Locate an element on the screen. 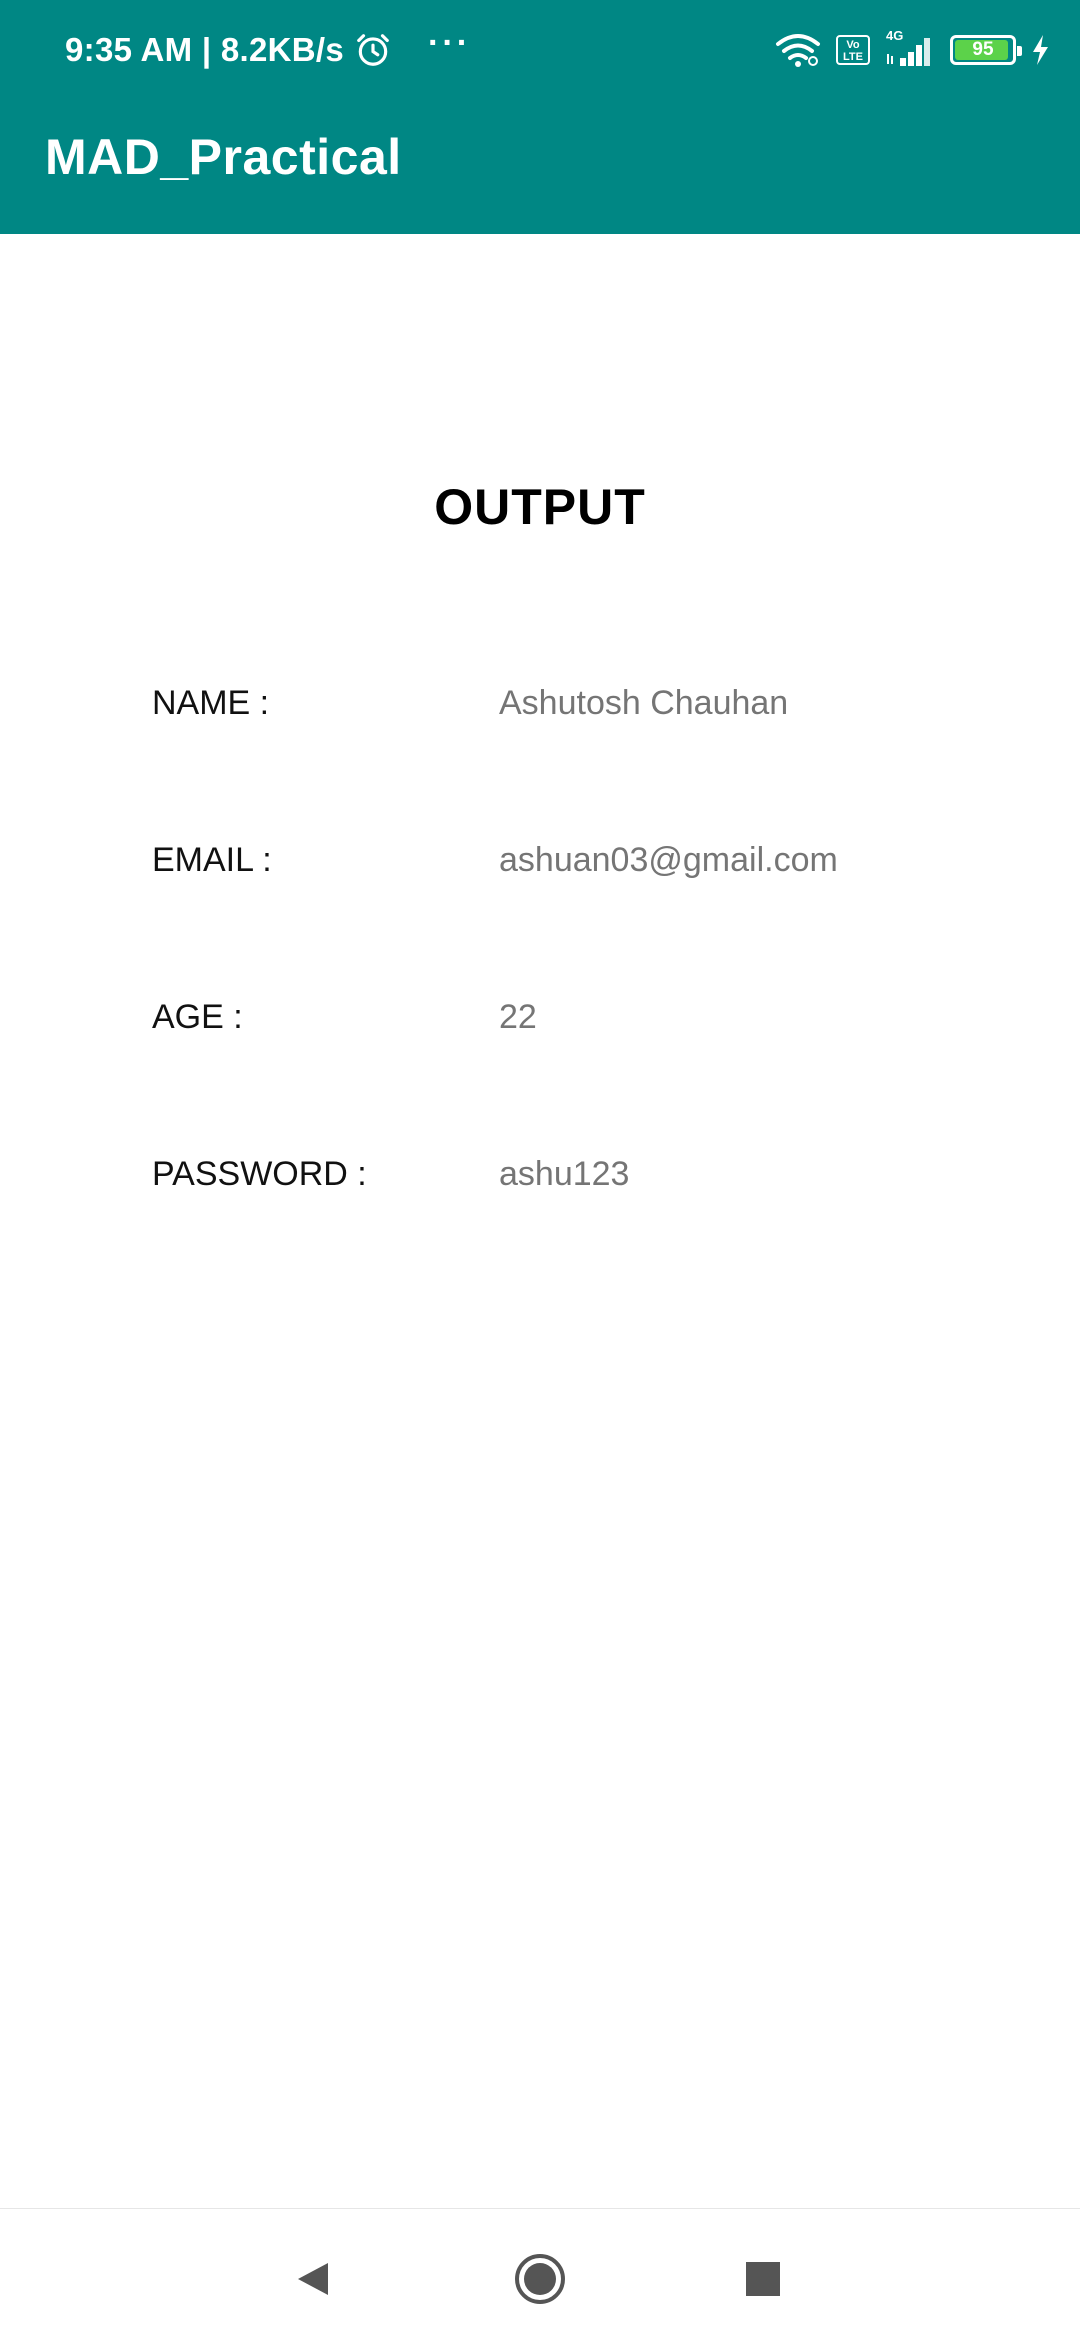  alarm-icon is located at coordinates (373, 50).